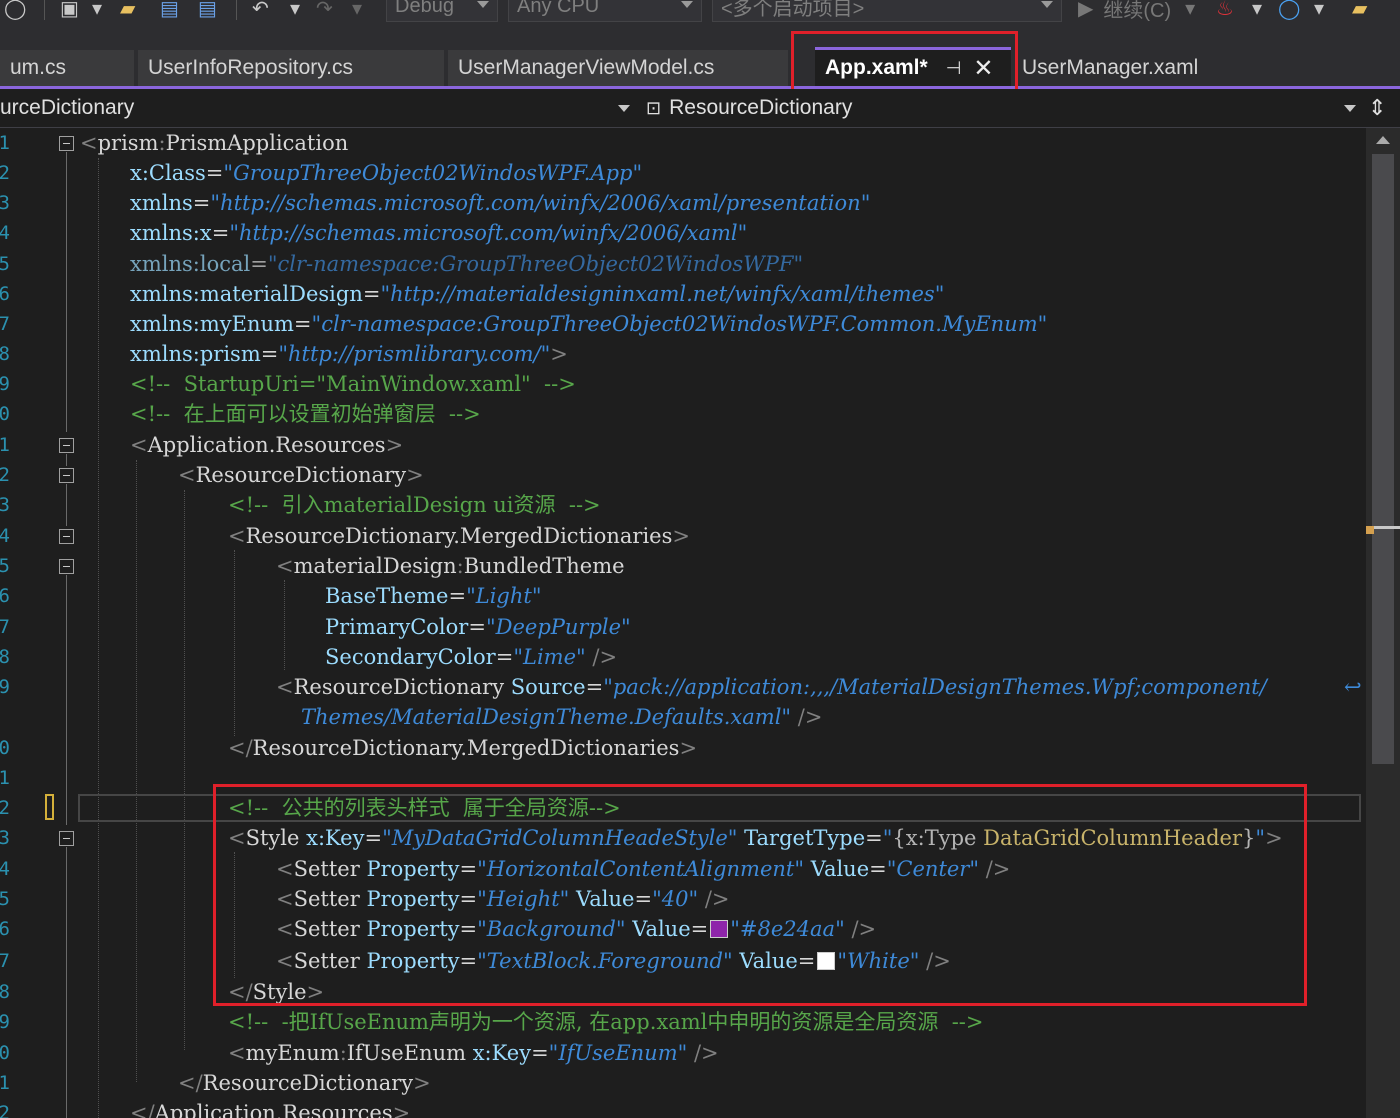  What do you see at coordinates (318, 108) in the screenshot?
I see `type-navigation-dropdown: urceDictionary` at bounding box center [318, 108].